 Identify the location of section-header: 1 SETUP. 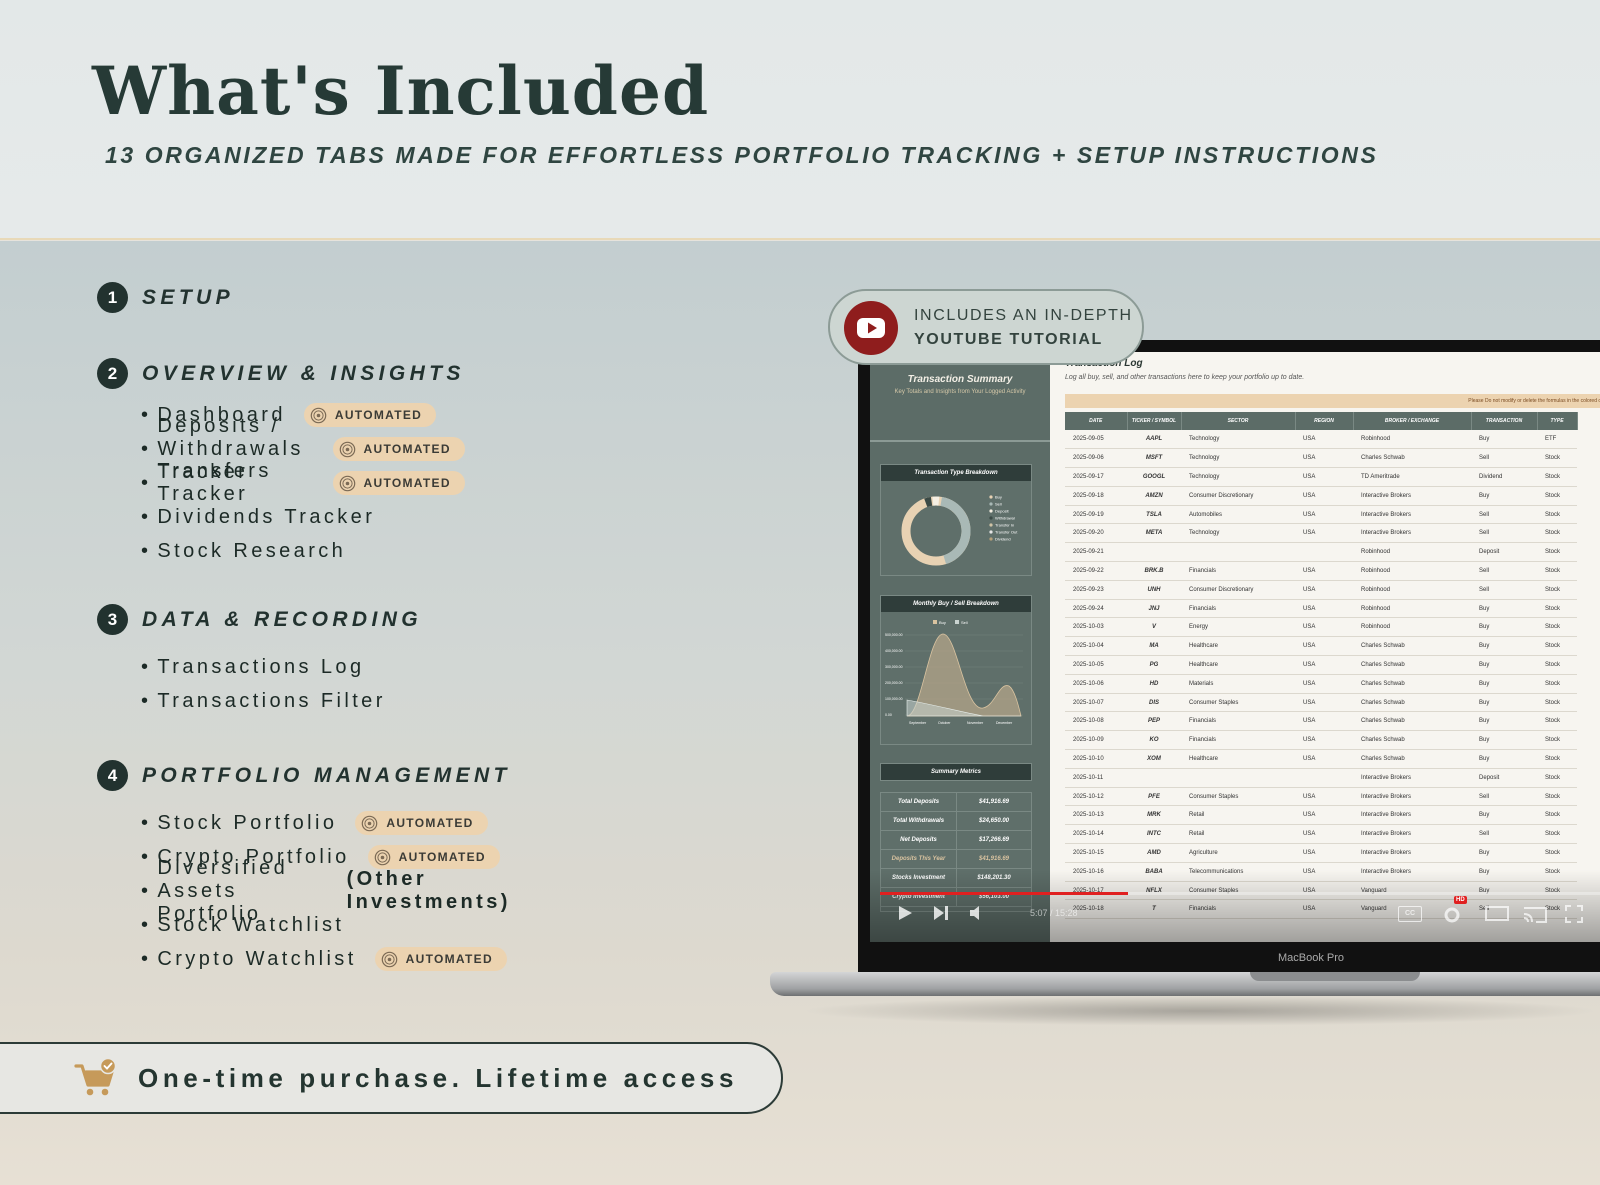
(165, 297).